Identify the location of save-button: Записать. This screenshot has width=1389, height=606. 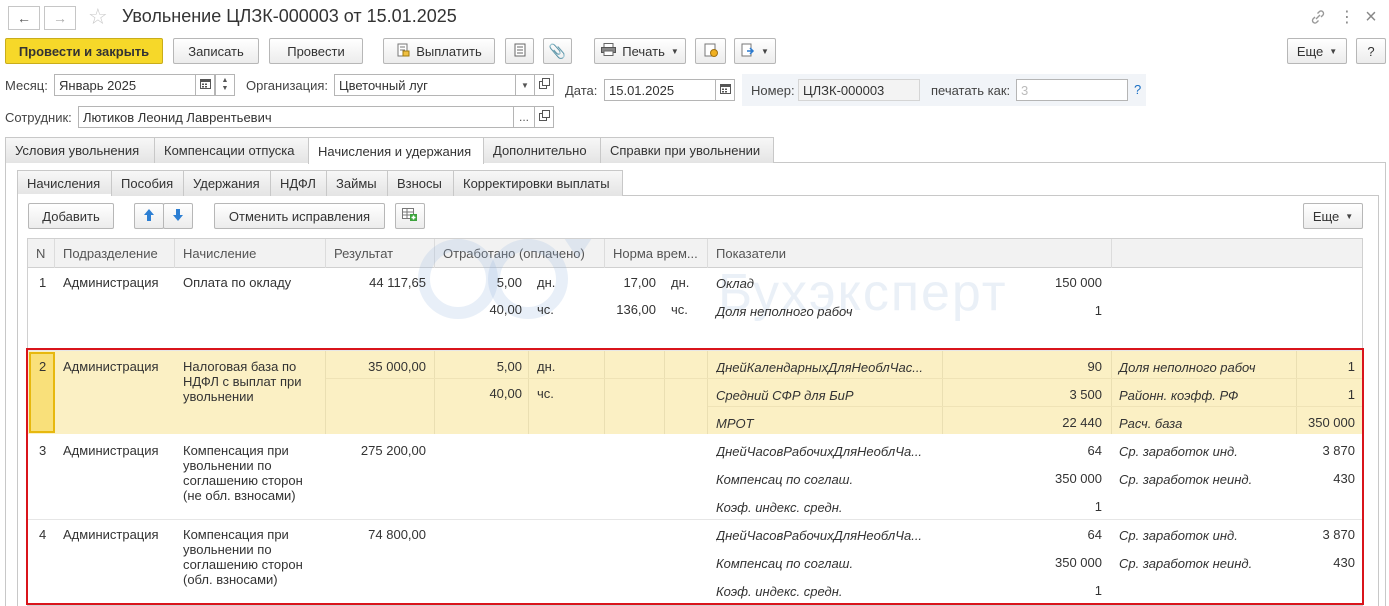
(216, 51).